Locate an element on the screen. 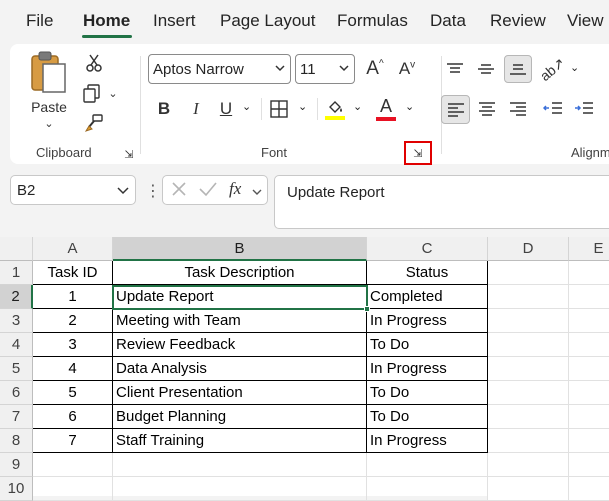  cell-task-id: 7 is located at coordinates (73, 441).